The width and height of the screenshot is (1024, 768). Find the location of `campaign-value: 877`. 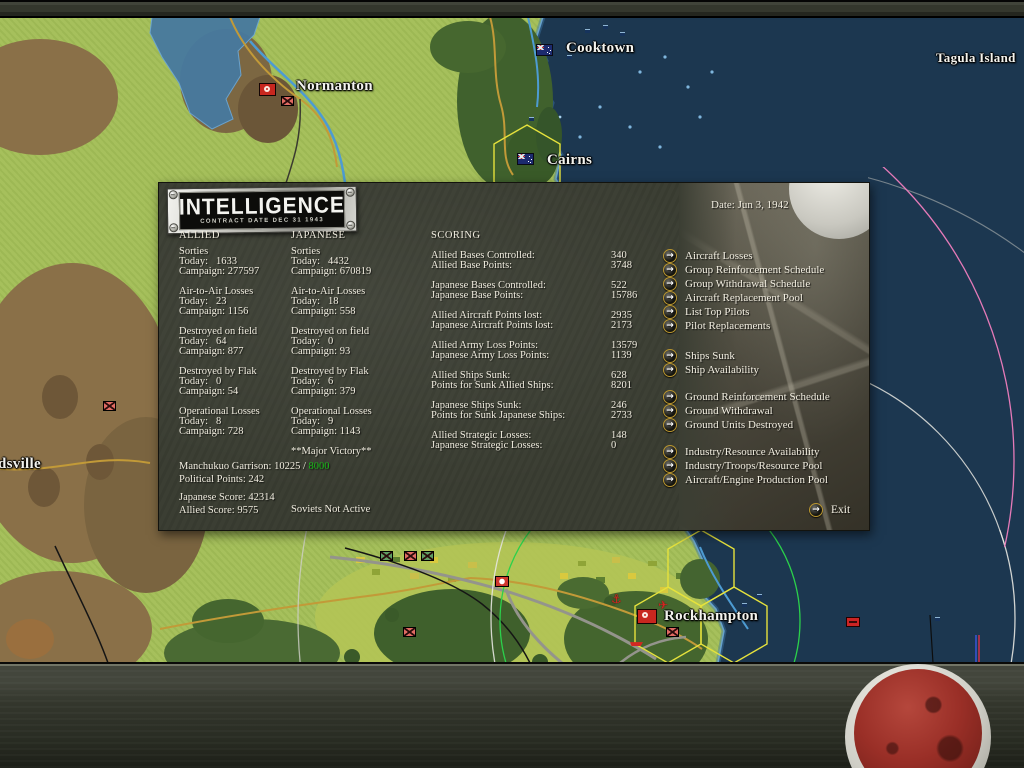

campaign-value: 877 is located at coordinates (235, 351).